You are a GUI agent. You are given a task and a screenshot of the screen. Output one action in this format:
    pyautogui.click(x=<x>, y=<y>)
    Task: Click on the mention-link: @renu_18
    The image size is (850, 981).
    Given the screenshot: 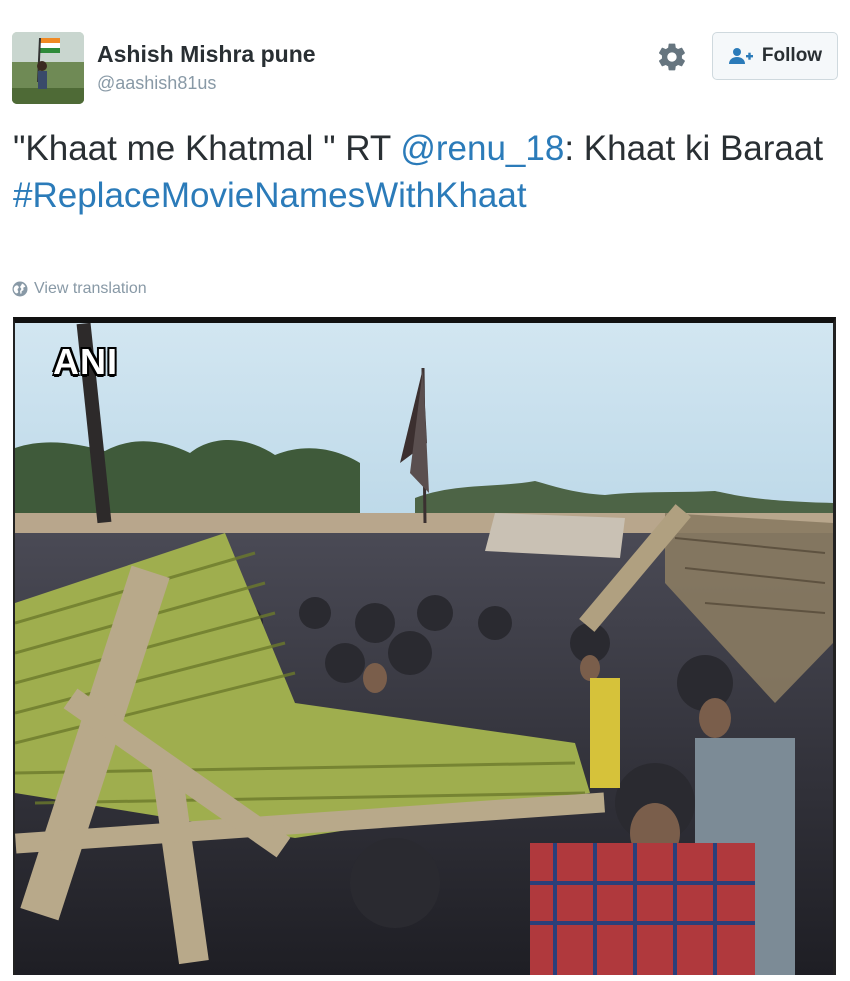 What is the action you would take?
    pyautogui.click(x=482, y=148)
    